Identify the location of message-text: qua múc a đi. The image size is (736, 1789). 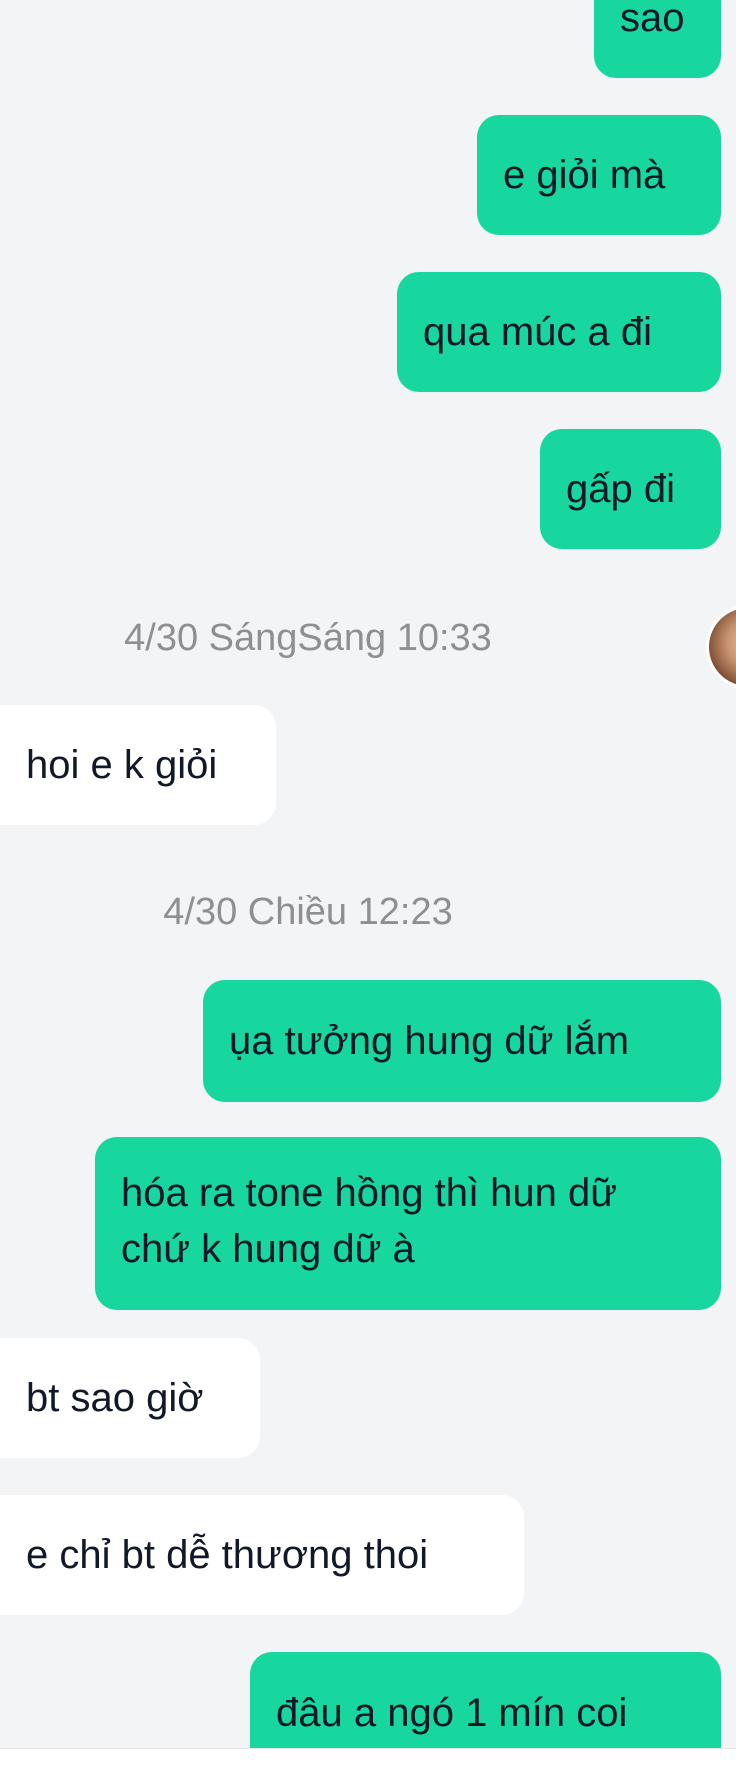
(538, 332).